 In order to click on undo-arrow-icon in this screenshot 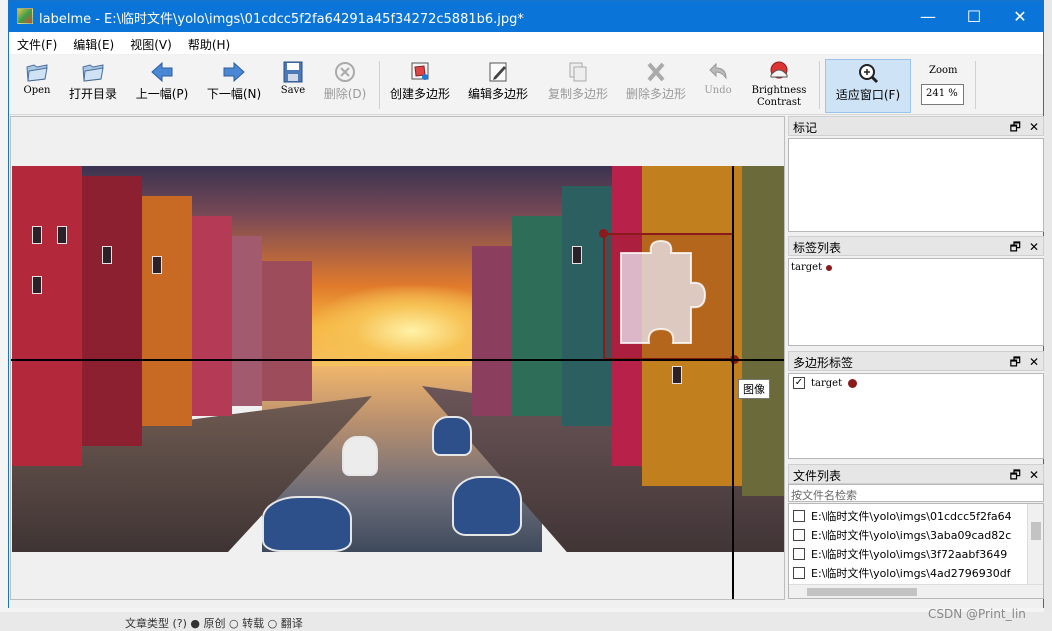, I will do `click(718, 71)`.